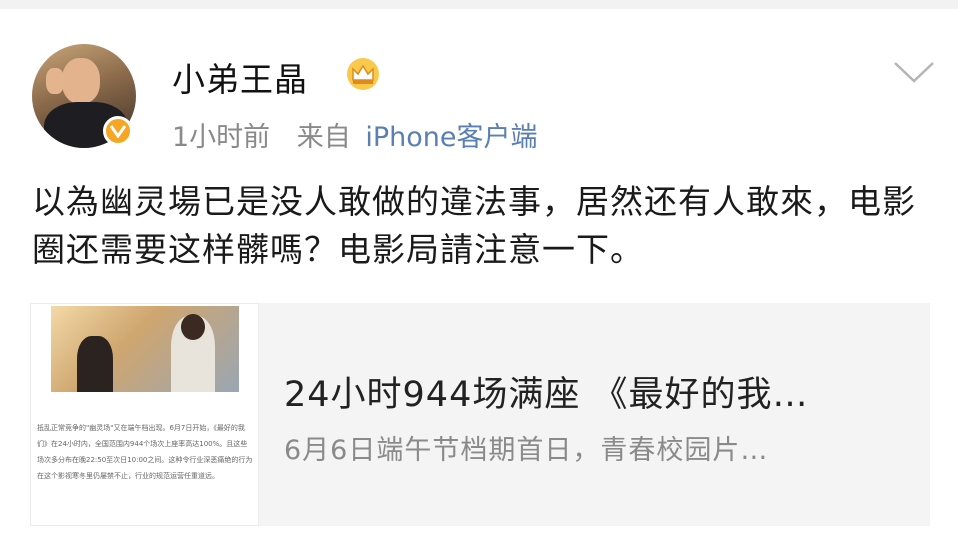 The height and width of the screenshot is (547, 958). Describe the element at coordinates (55, 81) in the screenshot. I see `avatar-hand` at that location.